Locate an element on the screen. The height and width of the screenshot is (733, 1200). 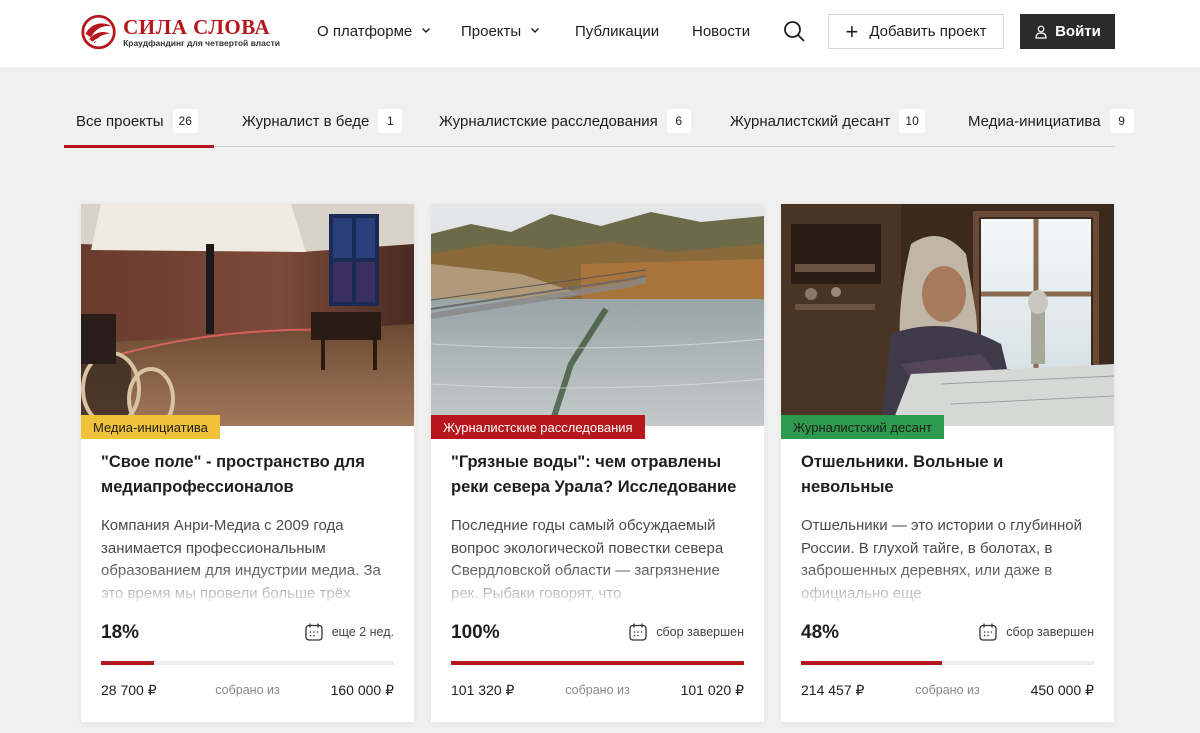
tab-journalist-landing: Журналистский десант 10 is located at coordinates (827, 121).